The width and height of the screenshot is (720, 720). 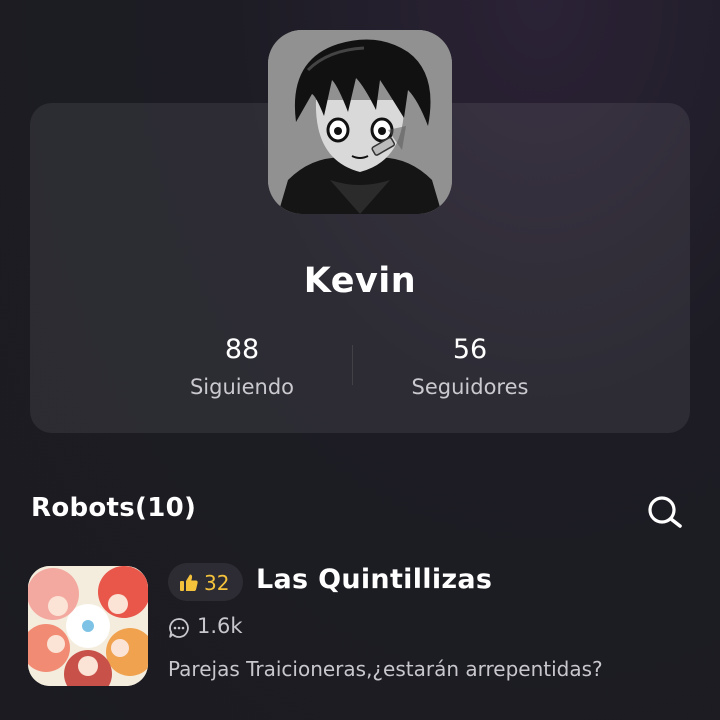 I want to click on followers-stat: 56 Seguidores, so click(x=470, y=367).